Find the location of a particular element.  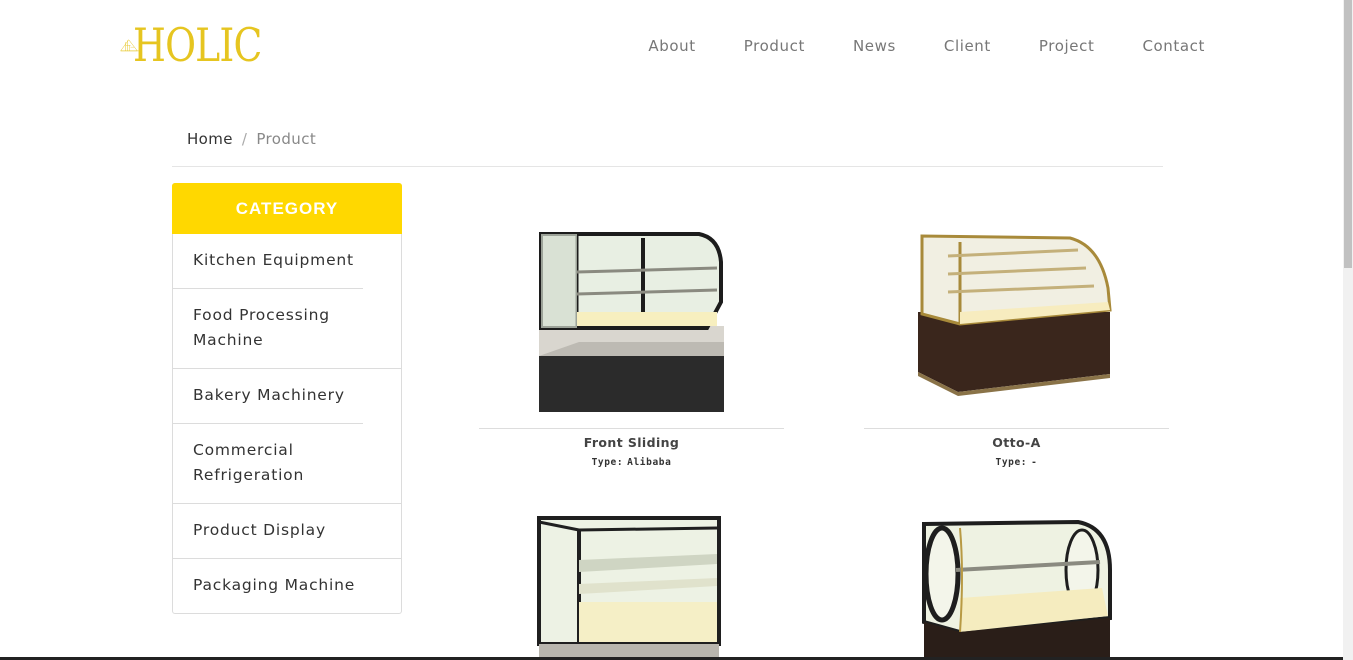

category-item-product-display: Product Display is located at coordinates (287, 530).